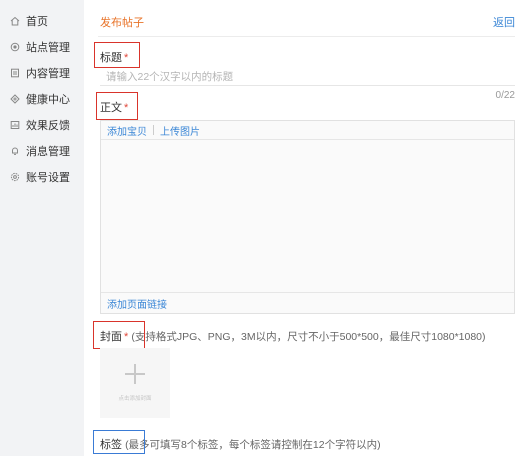 The height and width of the screenshot is (456, 515). I want to click on sidebar-item-feedback: 效果反馈, so click(42, 125).